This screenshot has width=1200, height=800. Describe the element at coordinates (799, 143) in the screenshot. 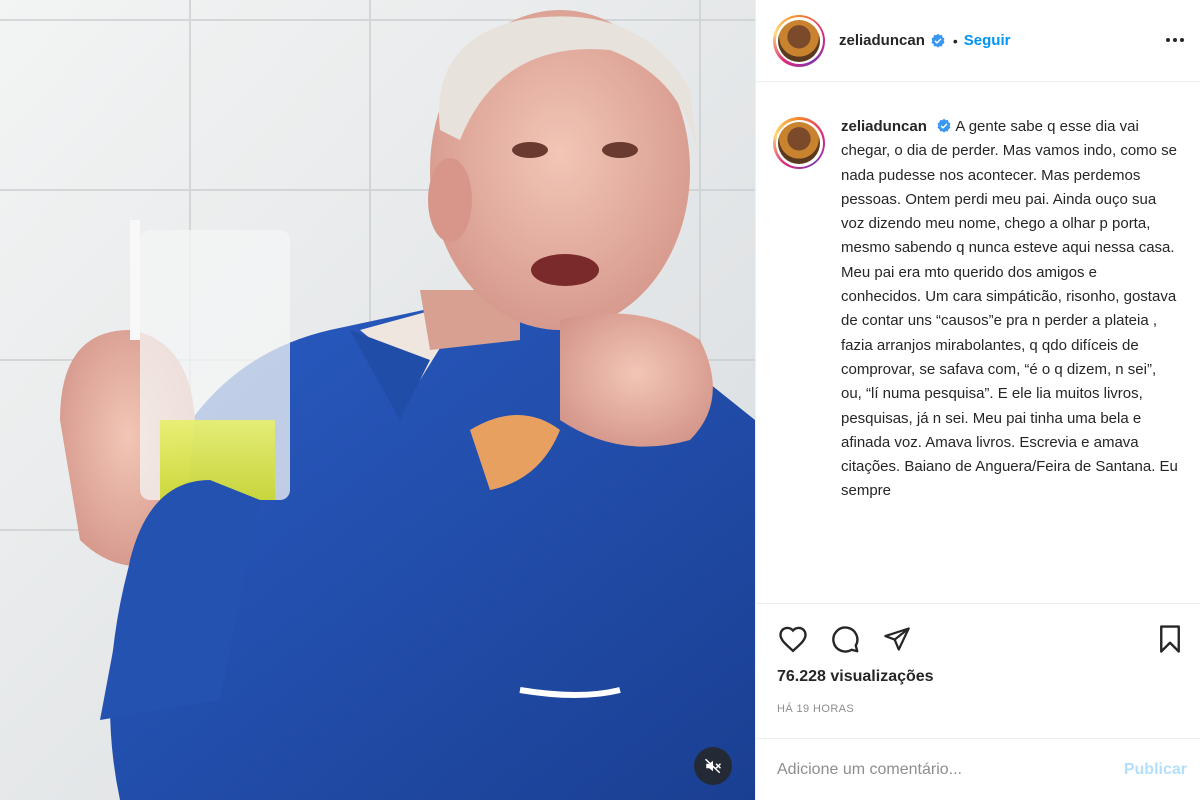

I see `caption-avatar` at that location.